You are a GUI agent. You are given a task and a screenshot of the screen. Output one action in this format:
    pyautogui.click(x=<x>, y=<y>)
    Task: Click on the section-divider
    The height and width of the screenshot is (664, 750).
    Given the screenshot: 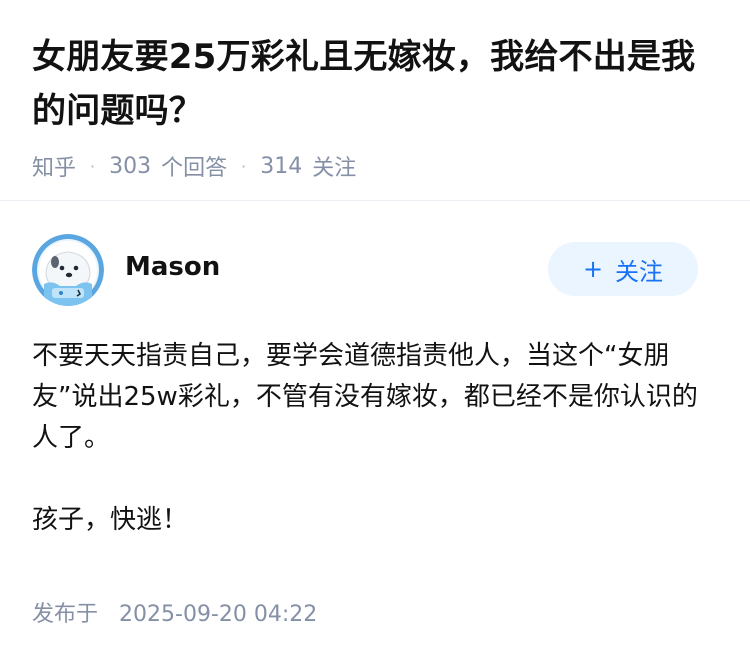 What is the action you would take?
    pyautogui.click(x=375, y=200)
    